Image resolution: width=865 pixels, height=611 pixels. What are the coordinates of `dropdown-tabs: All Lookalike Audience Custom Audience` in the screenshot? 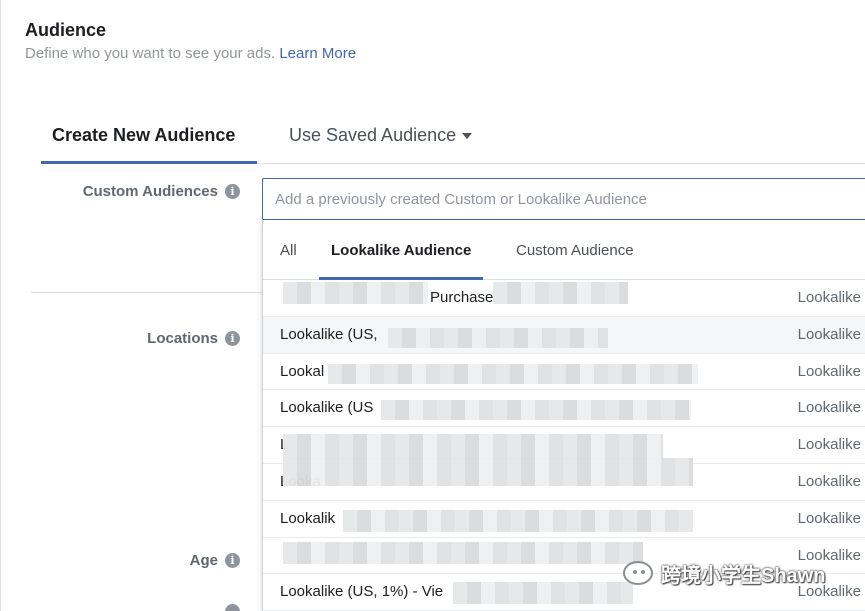 It's located at (564, 250).